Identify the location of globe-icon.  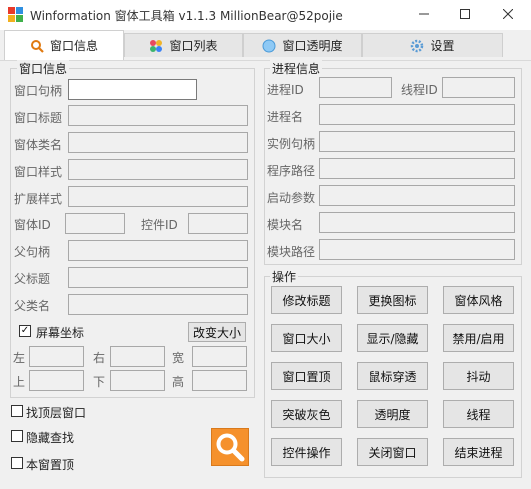
(269, 46).